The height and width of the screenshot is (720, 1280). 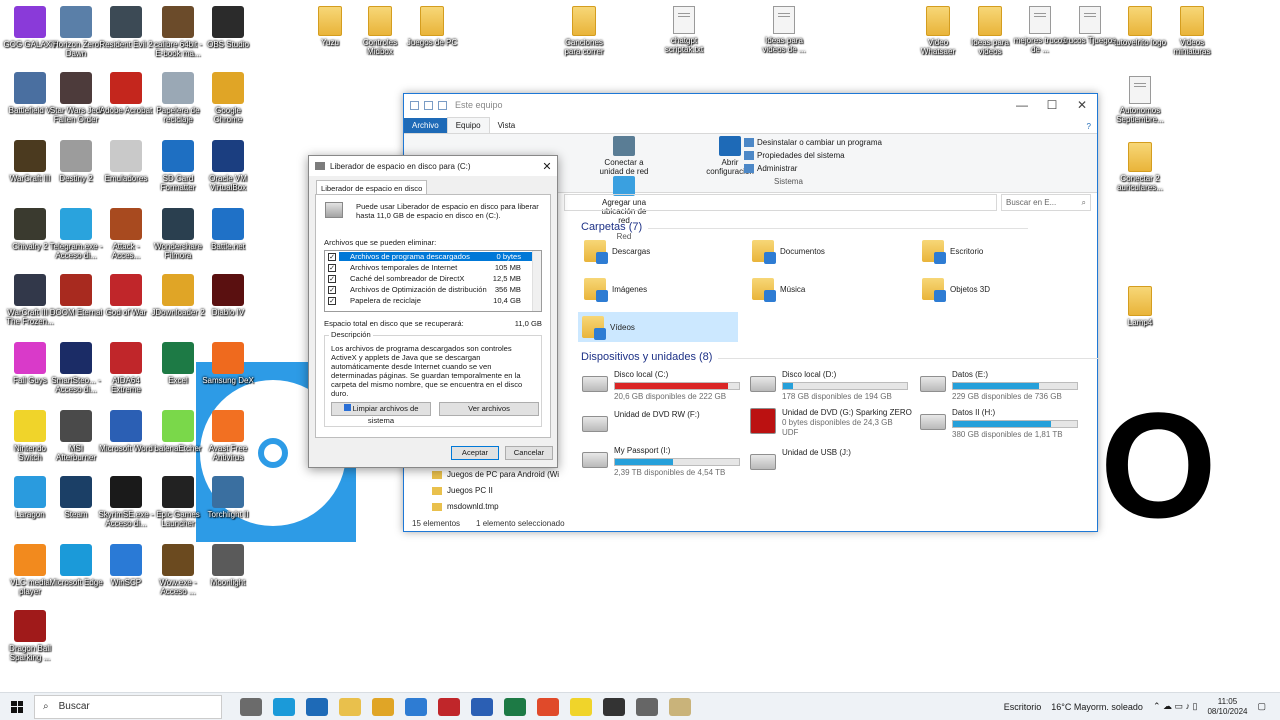 I want to click on desktop-icon: MSI Afterburner, so click(x=76, y=436).